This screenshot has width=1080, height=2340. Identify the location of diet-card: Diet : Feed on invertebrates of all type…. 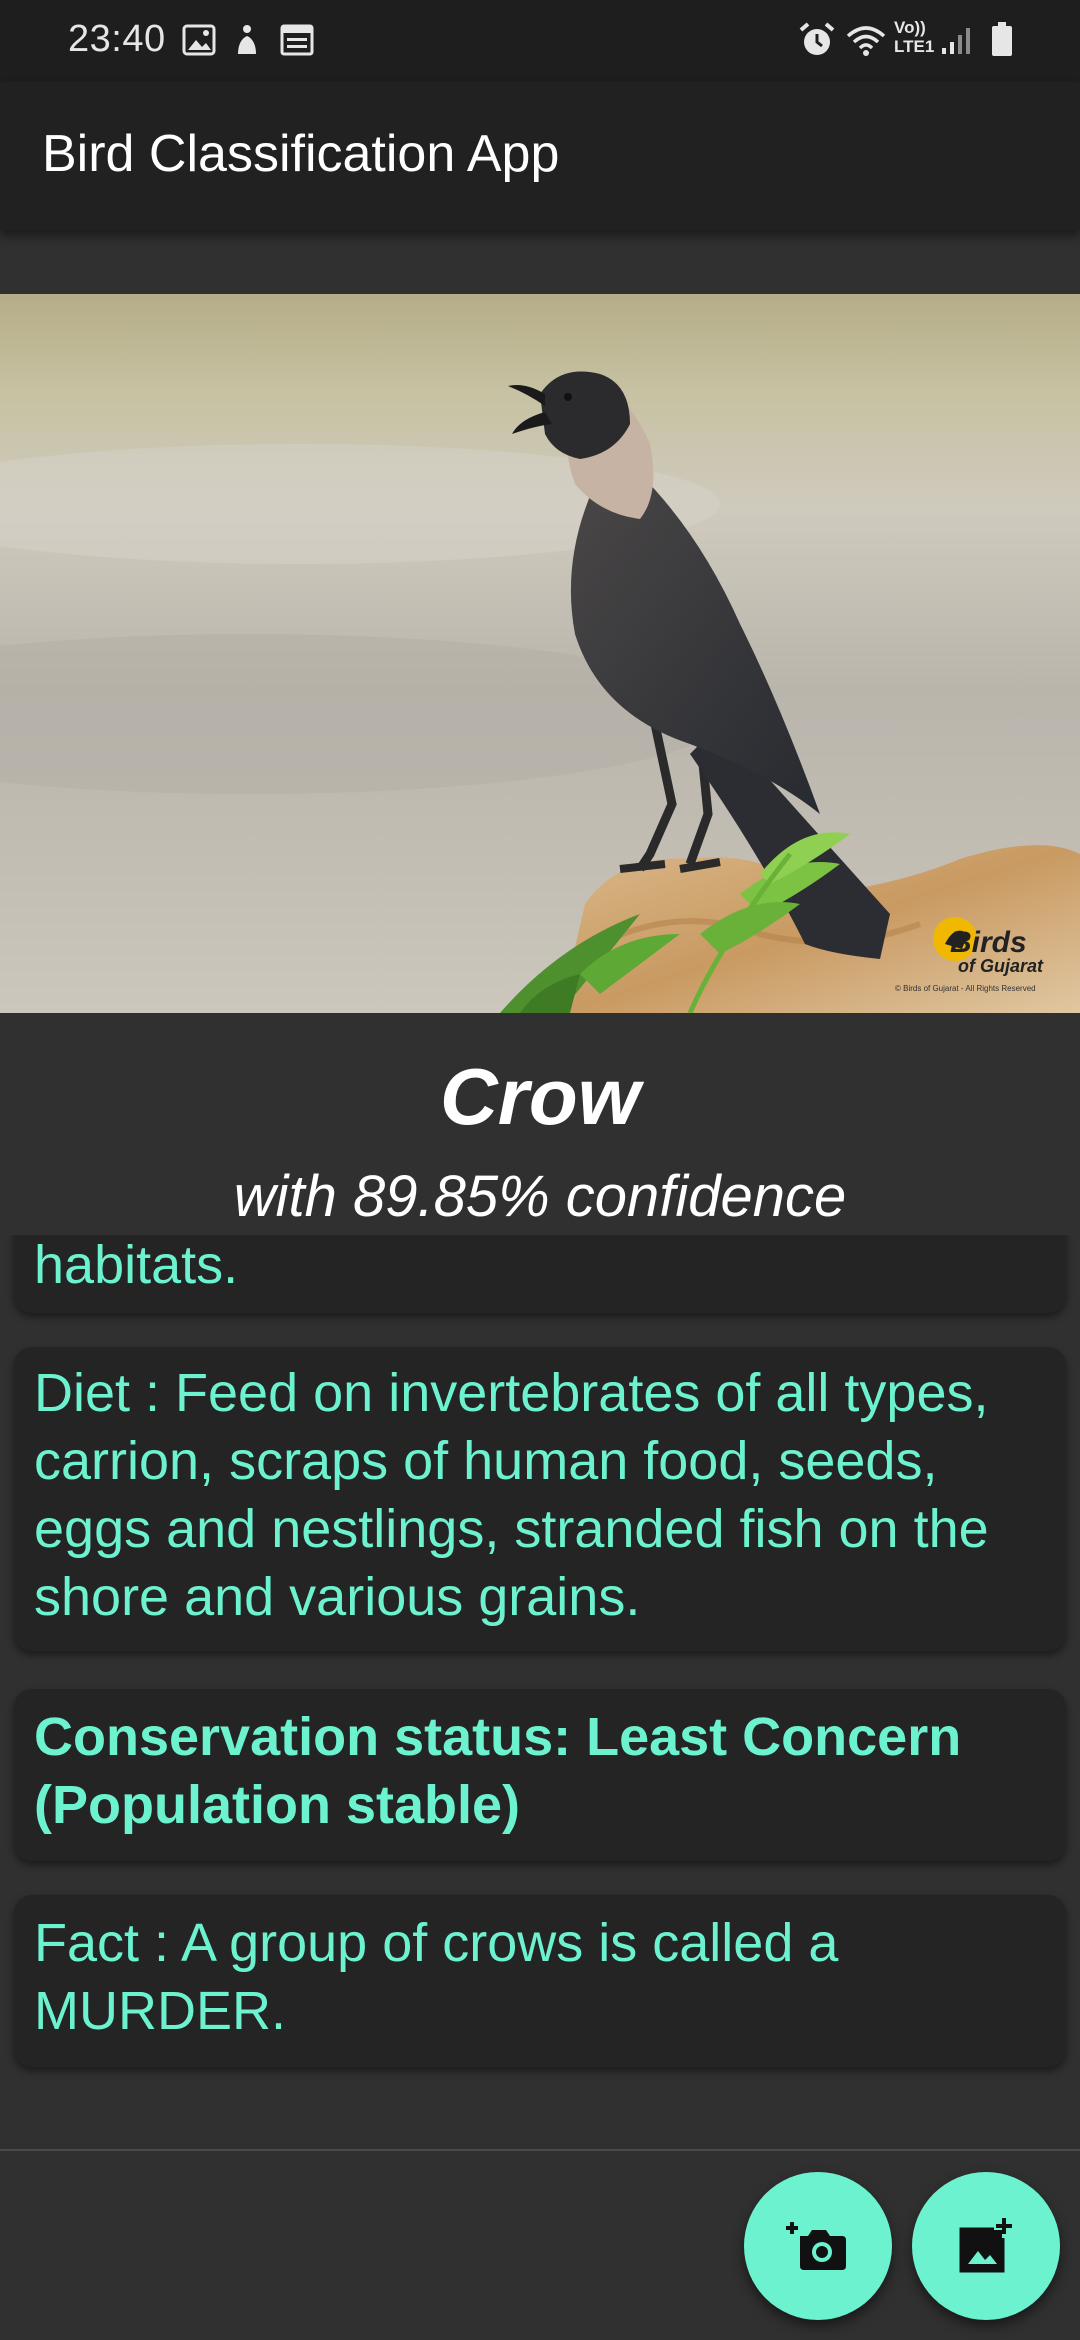
(540, 1499).